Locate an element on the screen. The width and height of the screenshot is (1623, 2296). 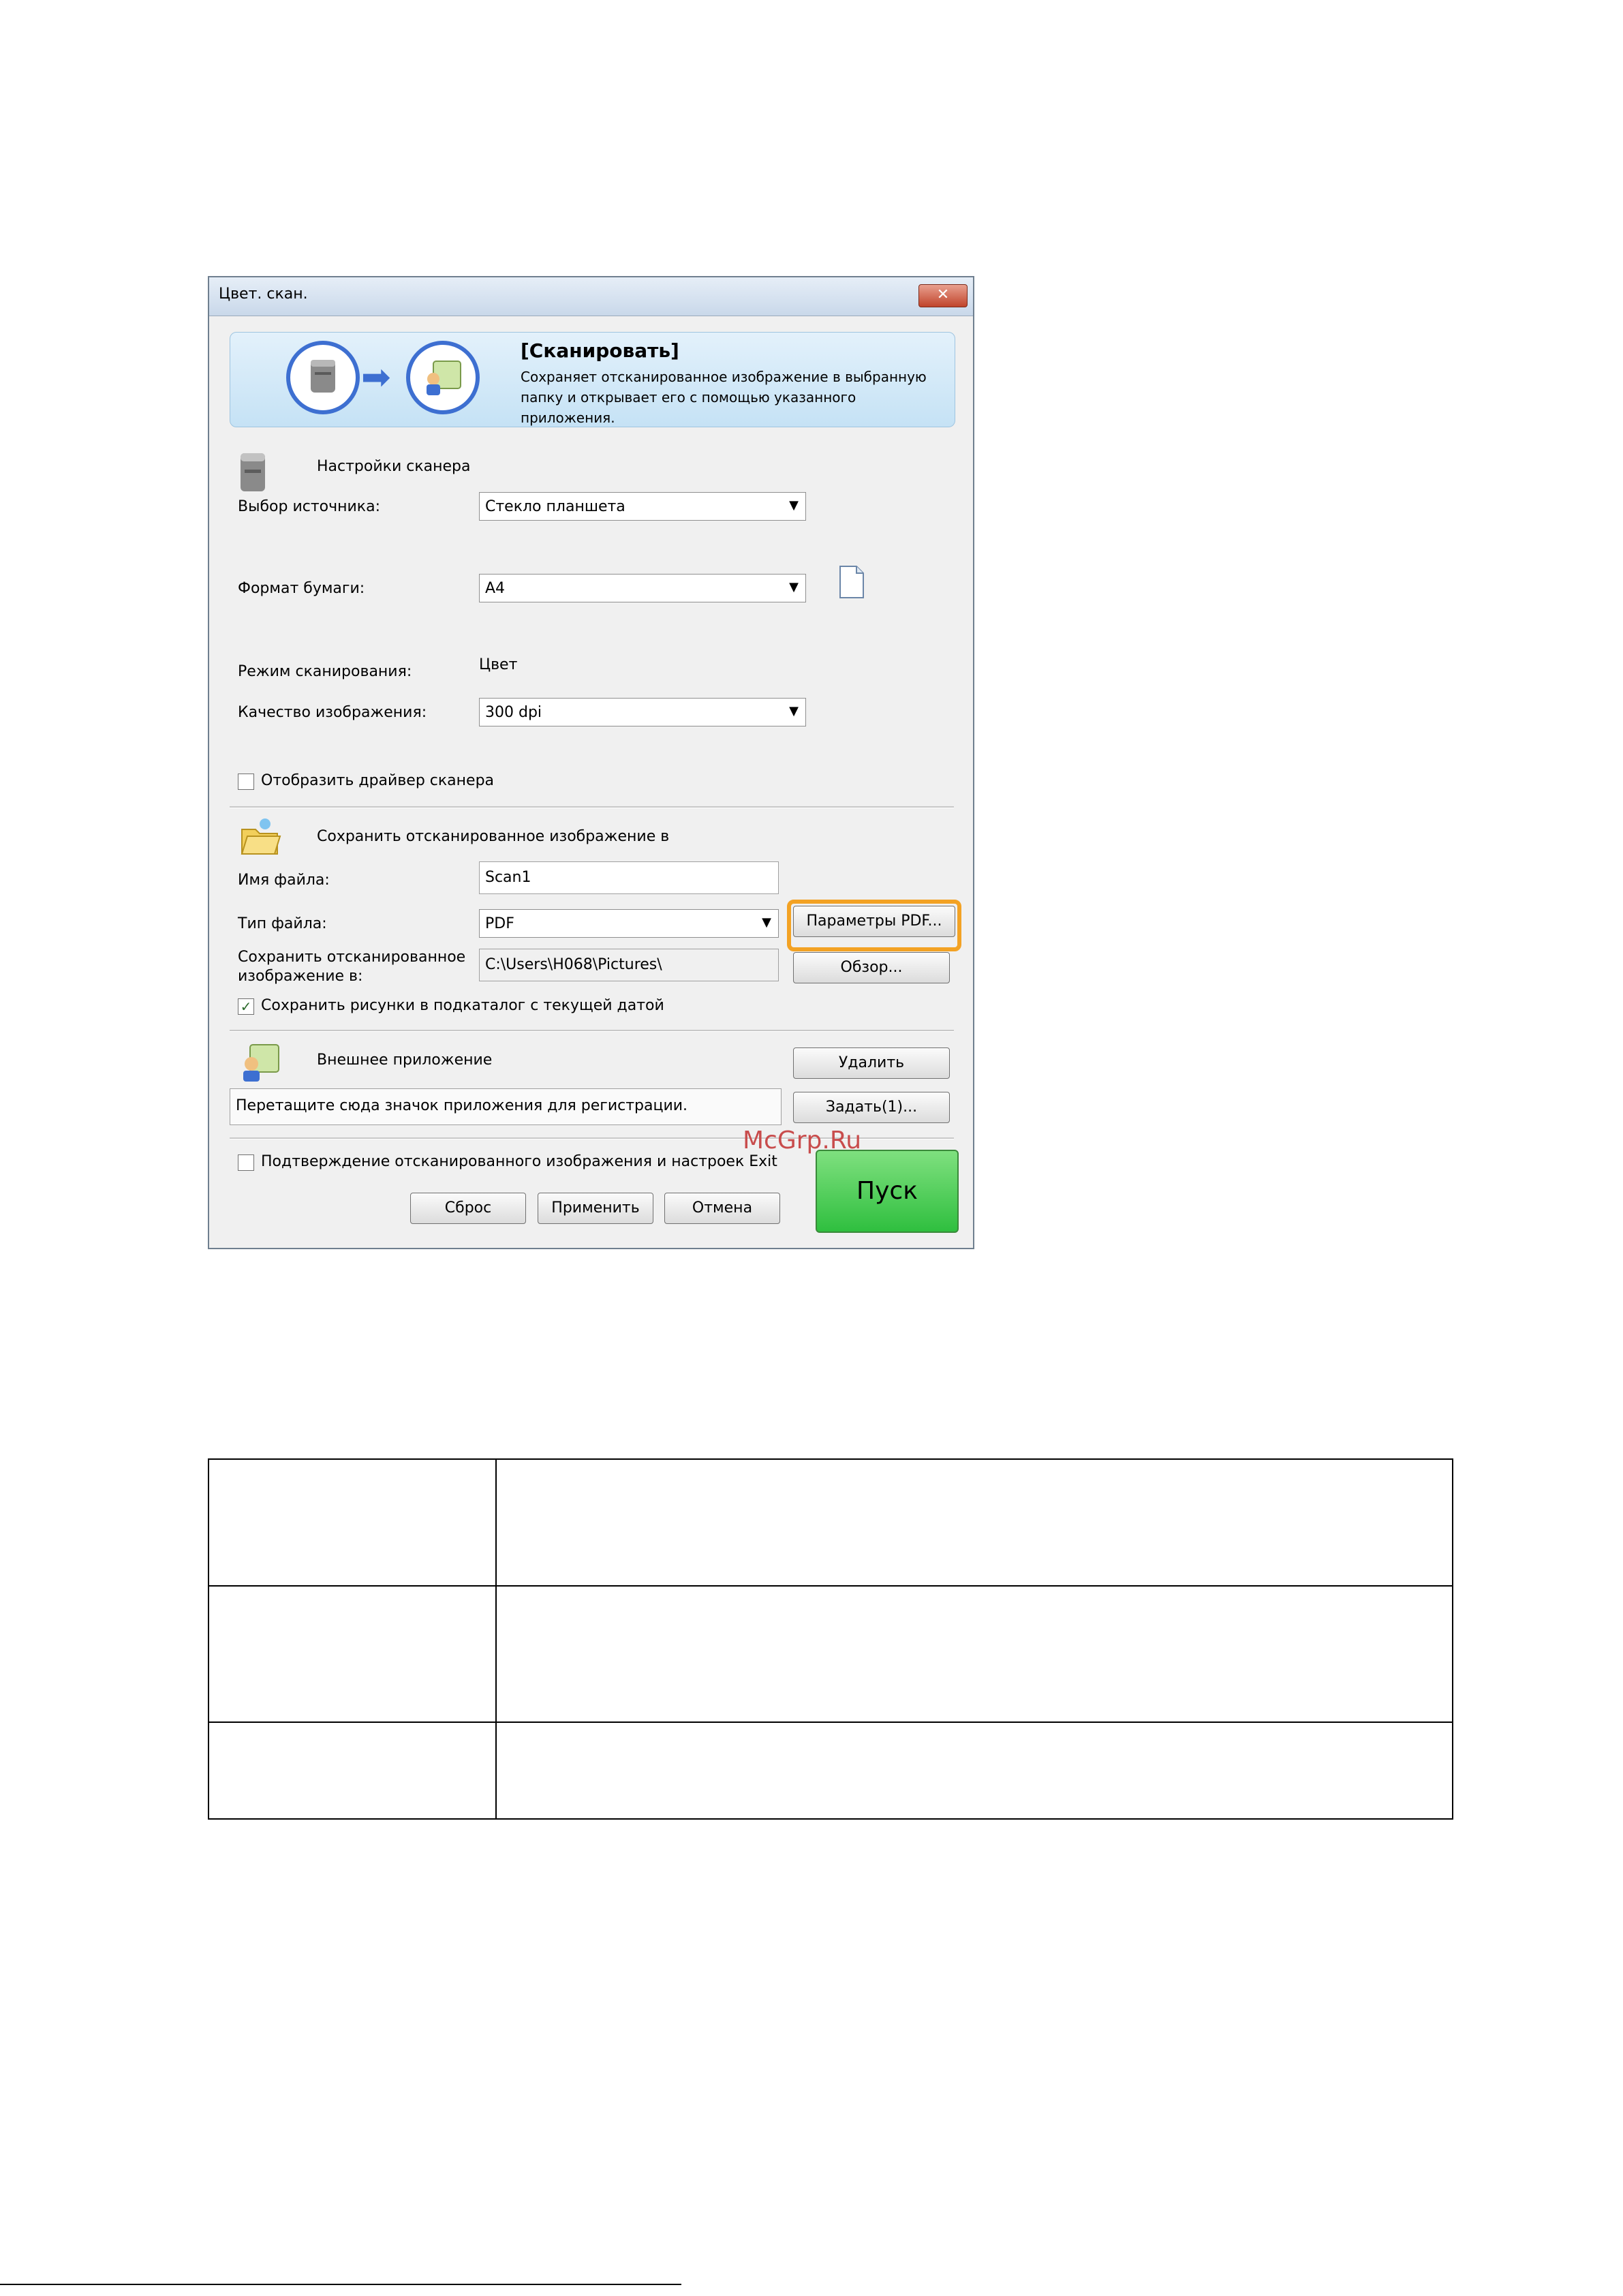
filetype-value: PDF is located at coordinates (499, 924).